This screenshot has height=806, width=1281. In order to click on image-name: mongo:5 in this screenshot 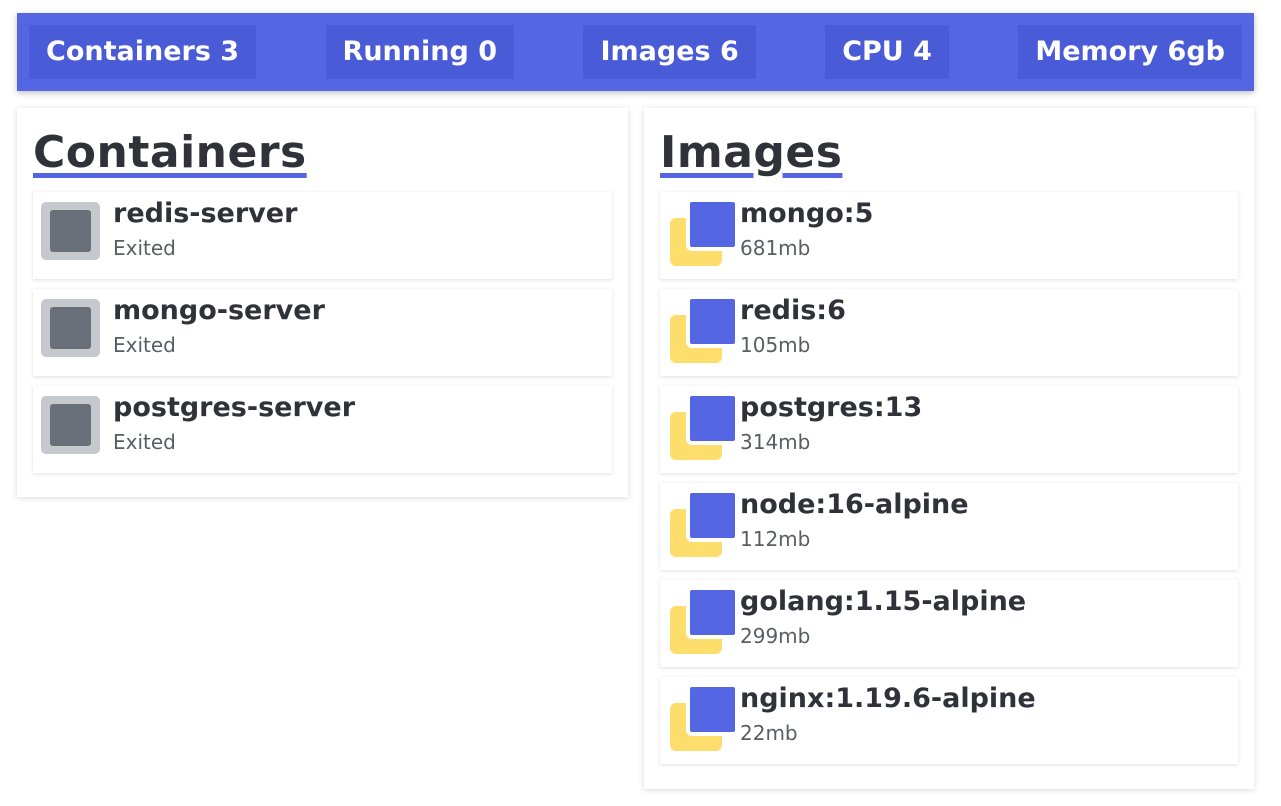, I will do `click(807, 213)`.